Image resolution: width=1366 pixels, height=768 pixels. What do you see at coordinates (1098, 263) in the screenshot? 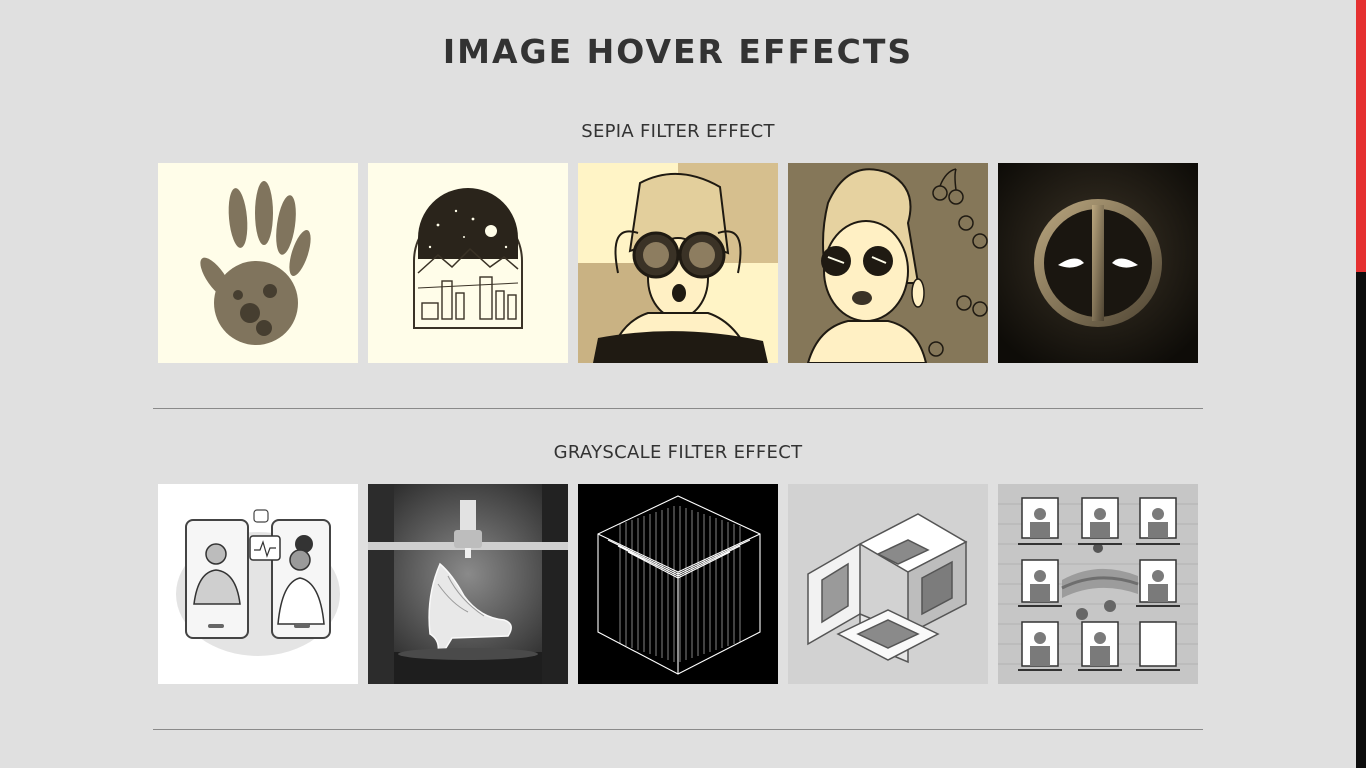
I see `deadpool-logo-image` at bounding box center [1098, 263].